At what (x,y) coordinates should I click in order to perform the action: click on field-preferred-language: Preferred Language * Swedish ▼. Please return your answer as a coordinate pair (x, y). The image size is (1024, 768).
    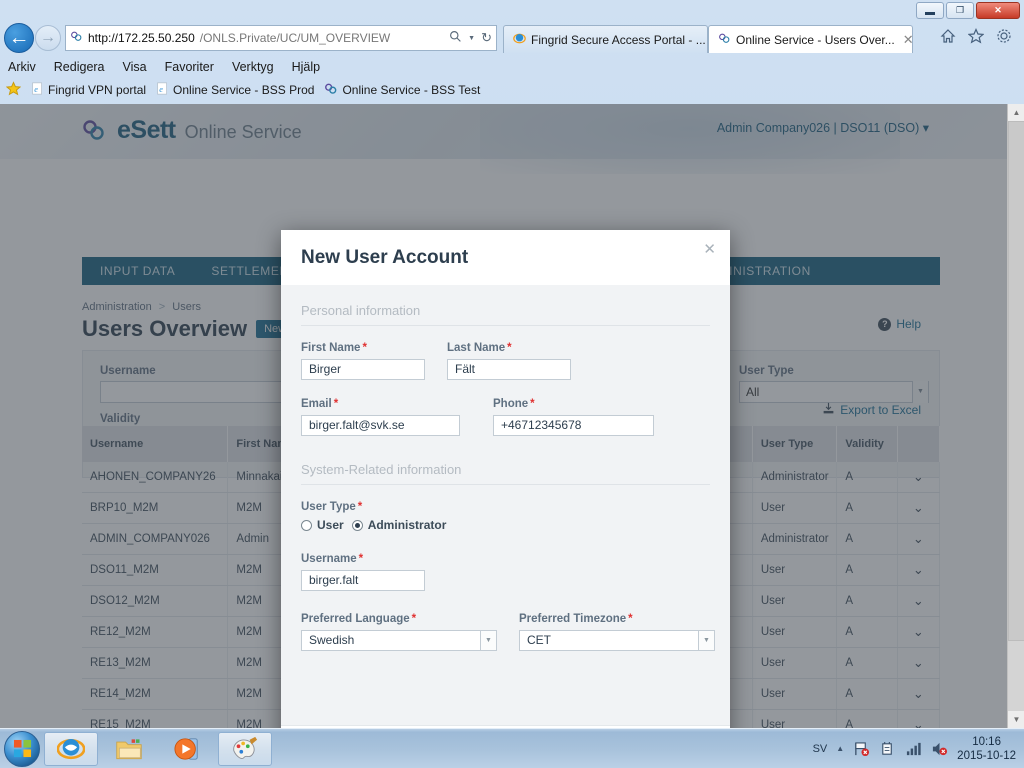
    Looking at the image, I should click on (399, 632).